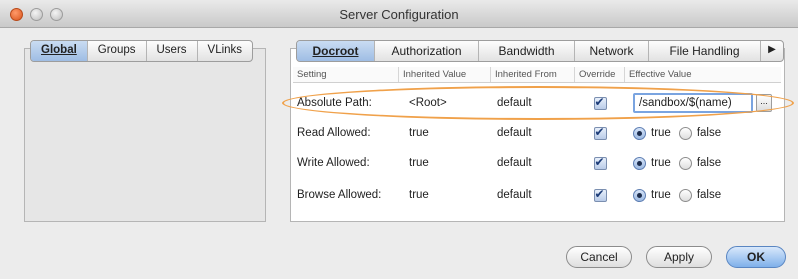 The width and height of the screenshot is (798, 279). What do you see at coordinates (756, 257) in the screenshot?
I see `ok-button: OK` at bounding box center [756, 257].